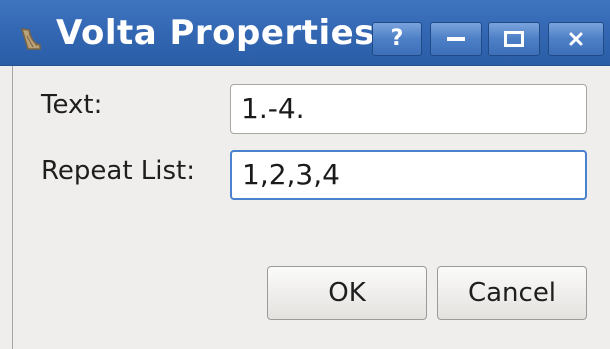 This screenshot has height=349, width=610. What do you see at coordinates (576, 39) in the screenshot?
I see `close-button` at bounding box center [576, 39].